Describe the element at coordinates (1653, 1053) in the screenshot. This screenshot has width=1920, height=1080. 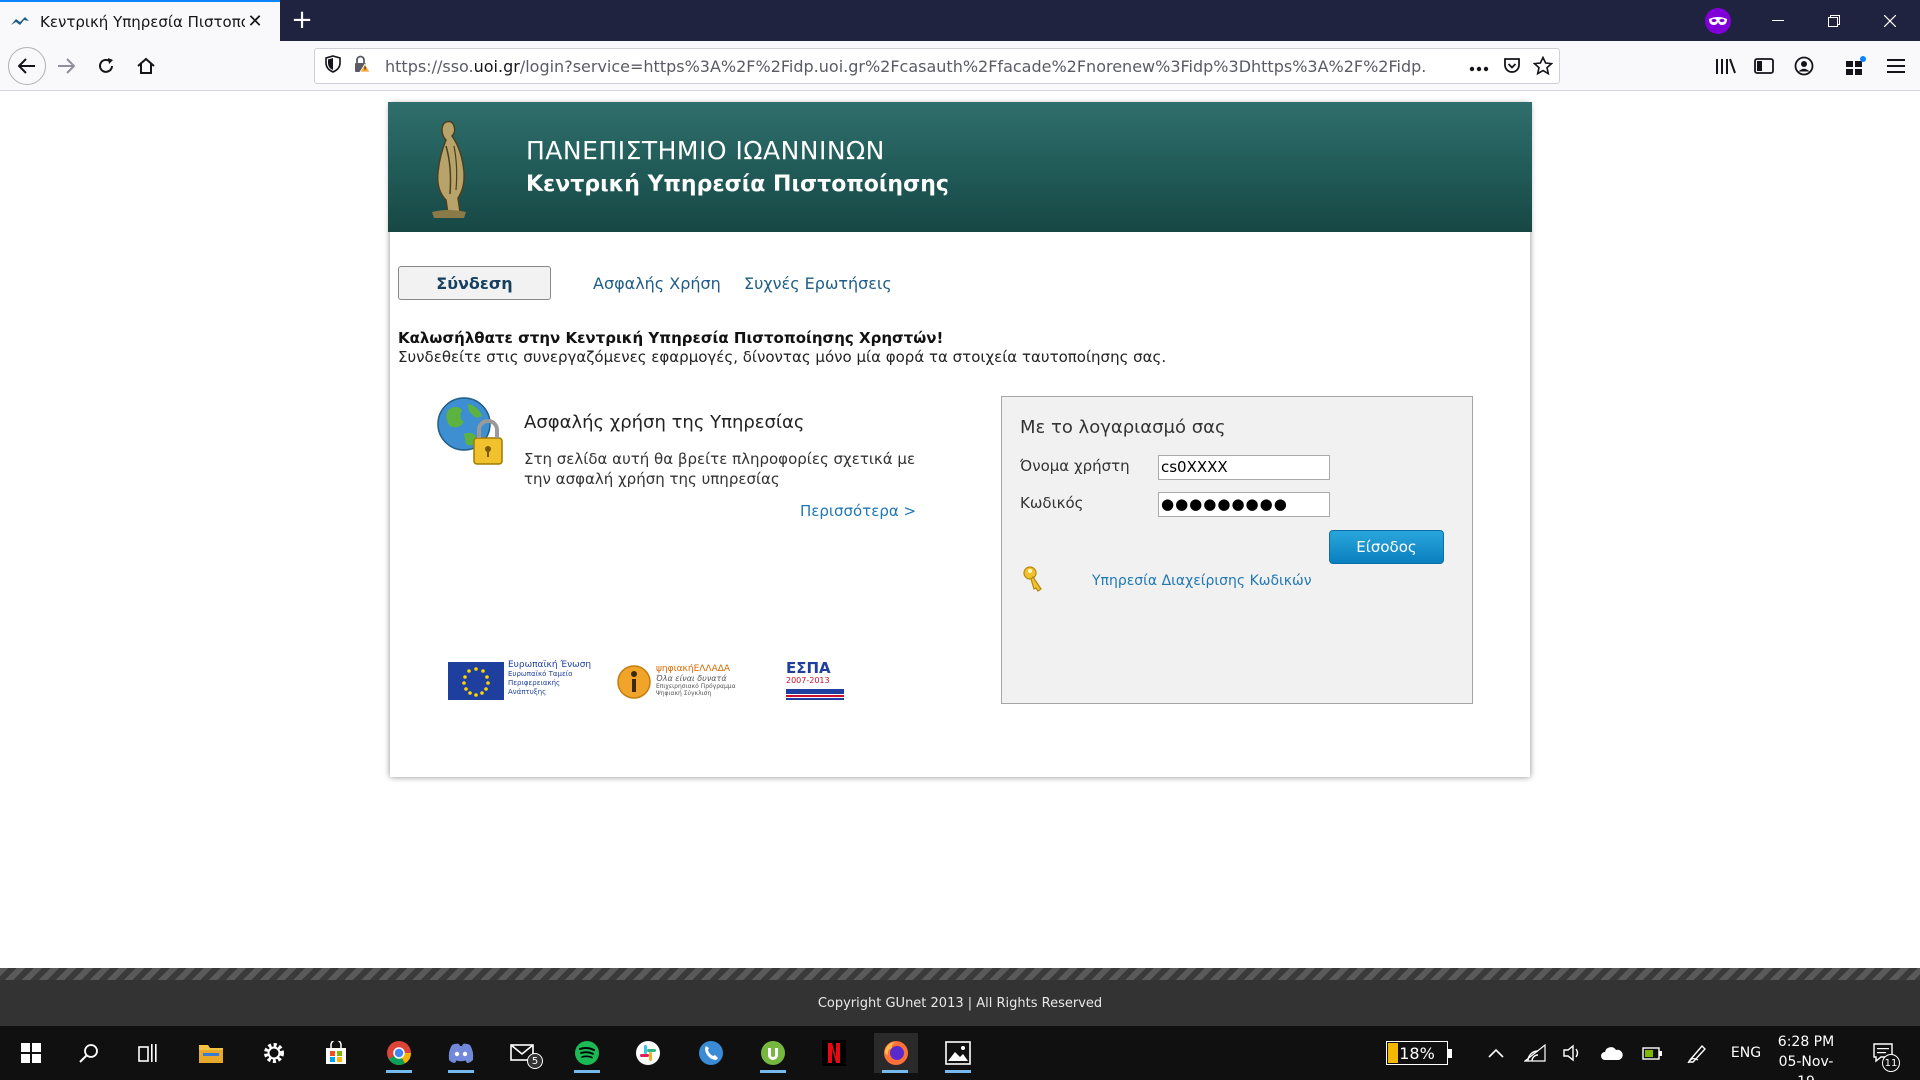
I see `battery-charge-icon` at that location.